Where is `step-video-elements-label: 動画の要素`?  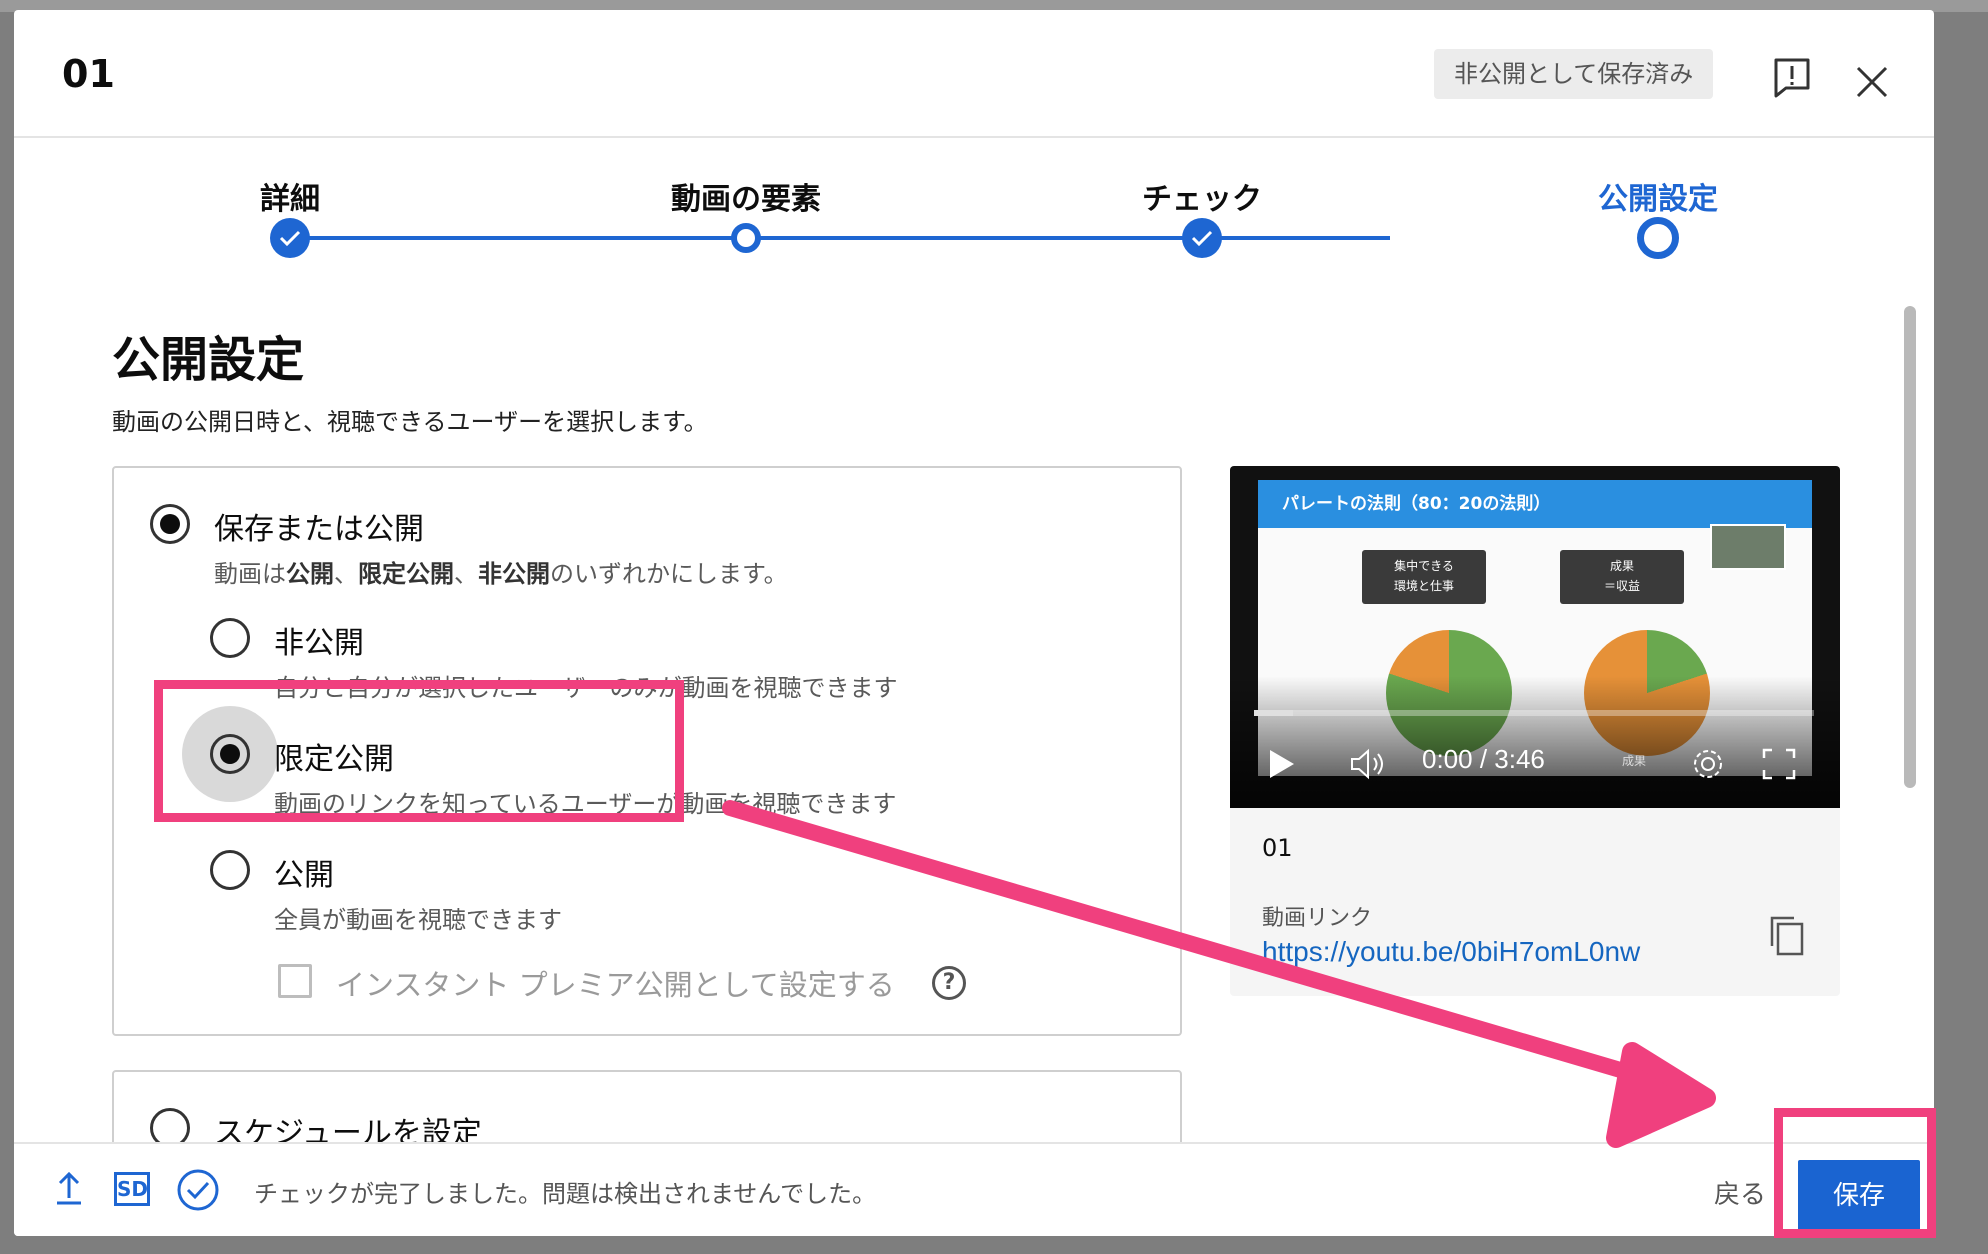 step-video-elements-label: 動画の要素 is located at coordinates (746, 196).